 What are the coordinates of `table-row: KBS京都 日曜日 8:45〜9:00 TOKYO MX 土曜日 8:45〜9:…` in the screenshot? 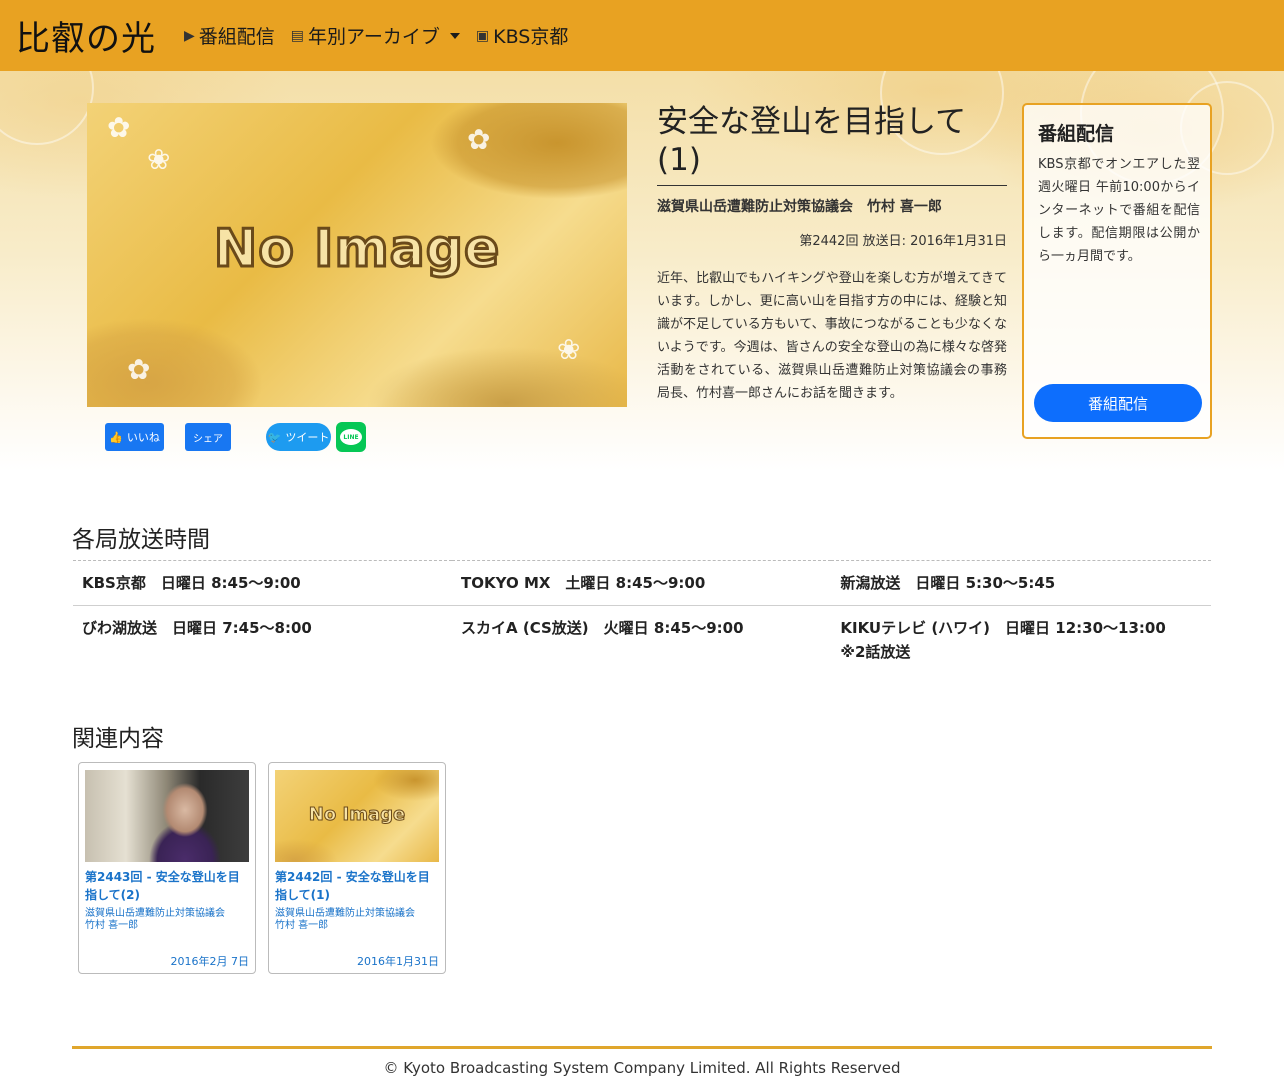 It's located at (642, 583).